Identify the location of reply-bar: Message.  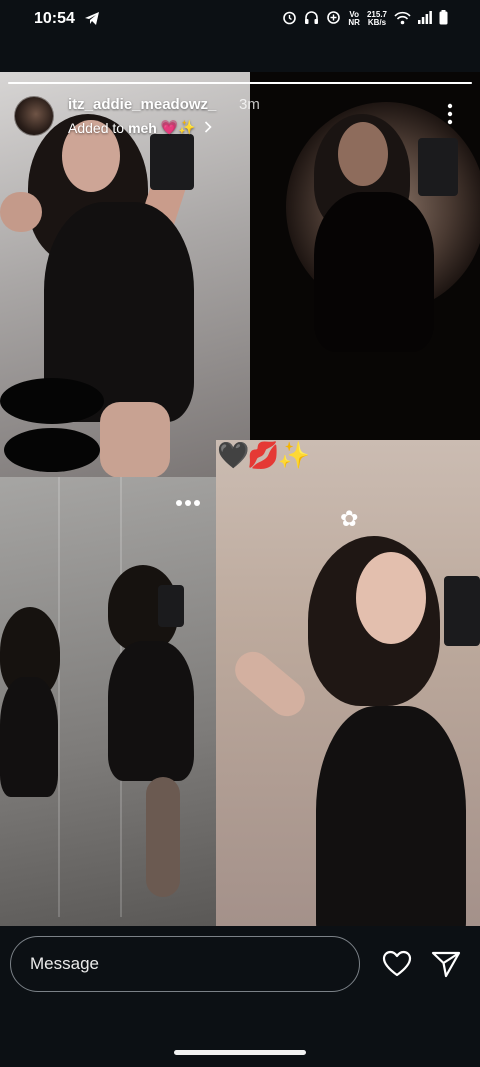
(240, 996).